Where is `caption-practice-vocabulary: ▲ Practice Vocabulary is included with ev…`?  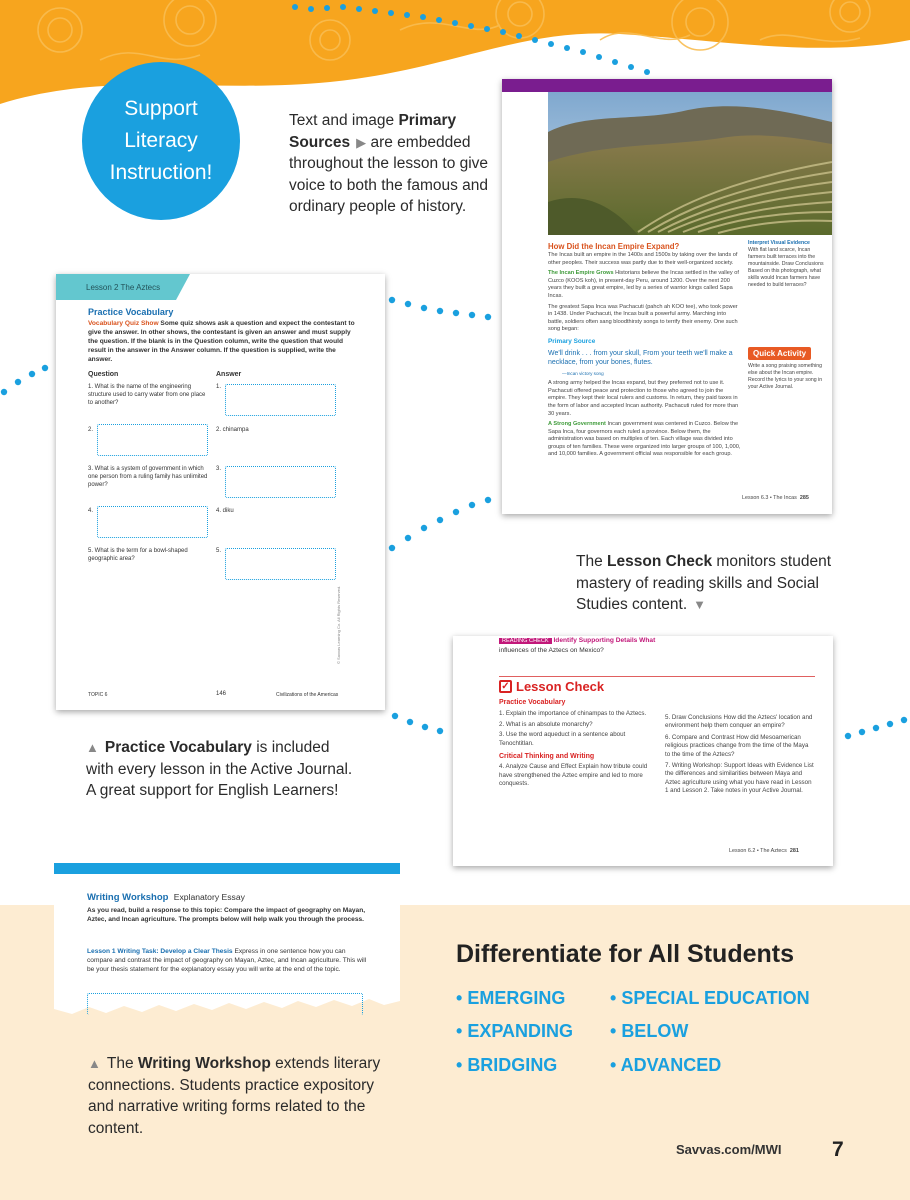 caption-practice-vocabulary: ▲ Practice Vocabulary is included with ev… is located at coordinates (221, 769).